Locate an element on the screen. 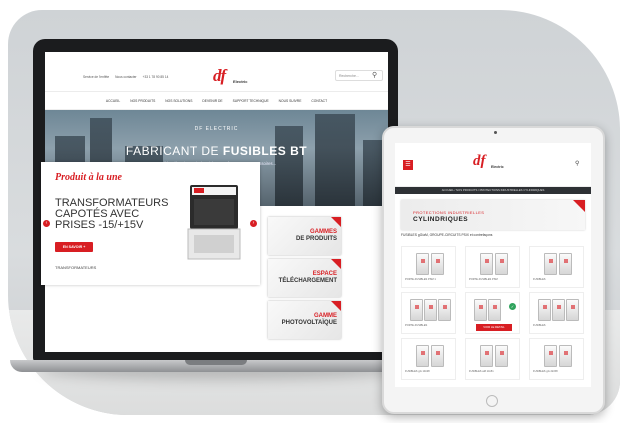 The image size is (627, 423). carousel-prev-icon: ‹ is located at coordinates (46, 223).